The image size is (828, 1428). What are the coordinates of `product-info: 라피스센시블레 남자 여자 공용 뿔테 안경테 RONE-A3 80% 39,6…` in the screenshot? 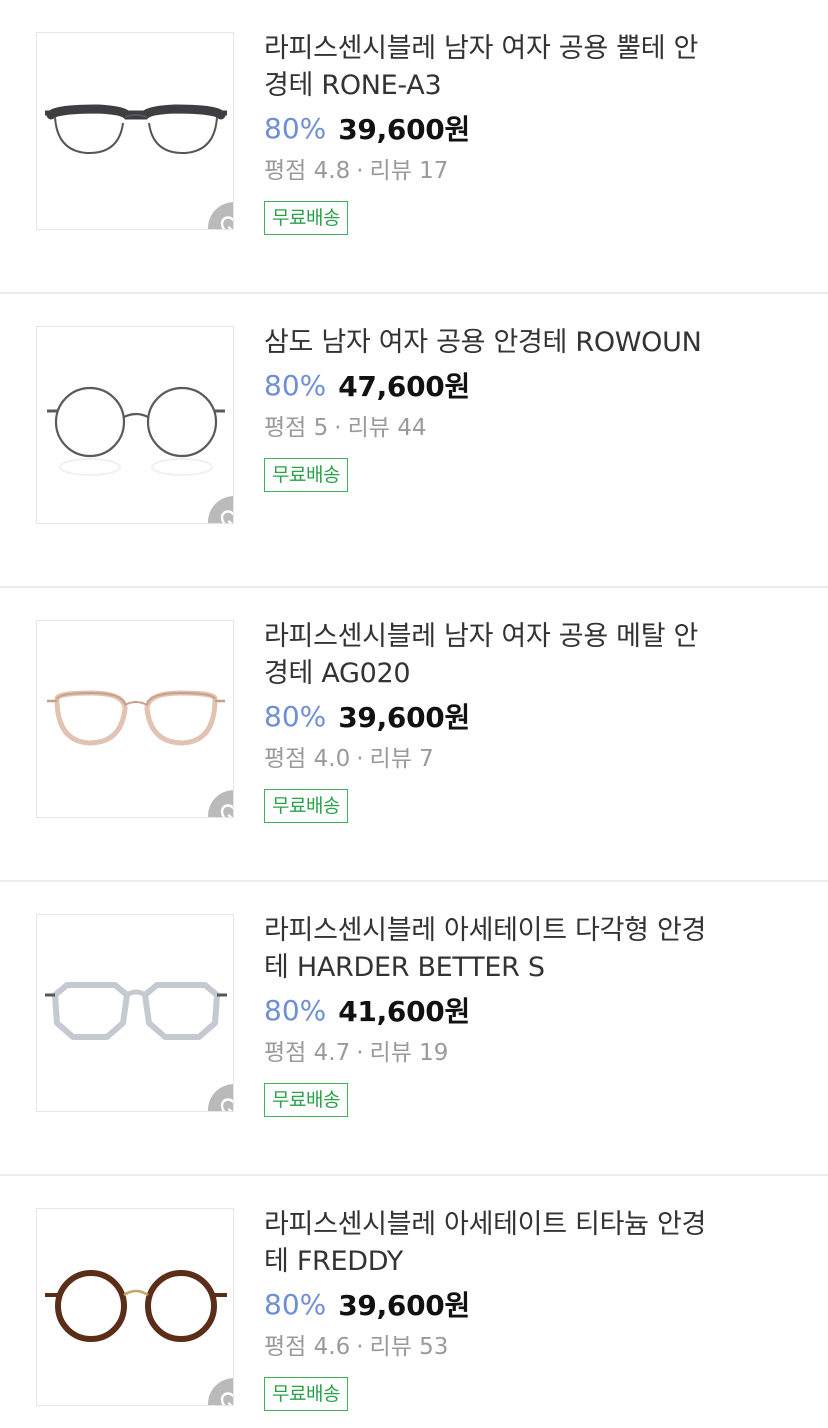 It's located at (489, 132).